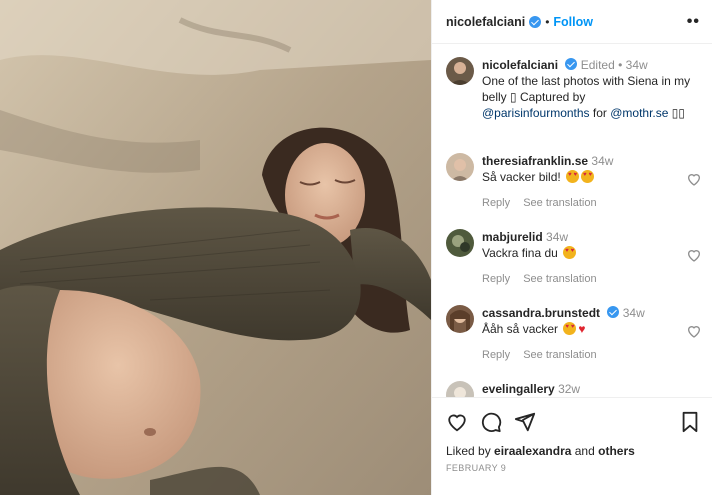 This screenshot has height=495, width=712. Describe the element at coordinates (616, 451) in the screenshot. I see `liked-by-others: others` at that location.